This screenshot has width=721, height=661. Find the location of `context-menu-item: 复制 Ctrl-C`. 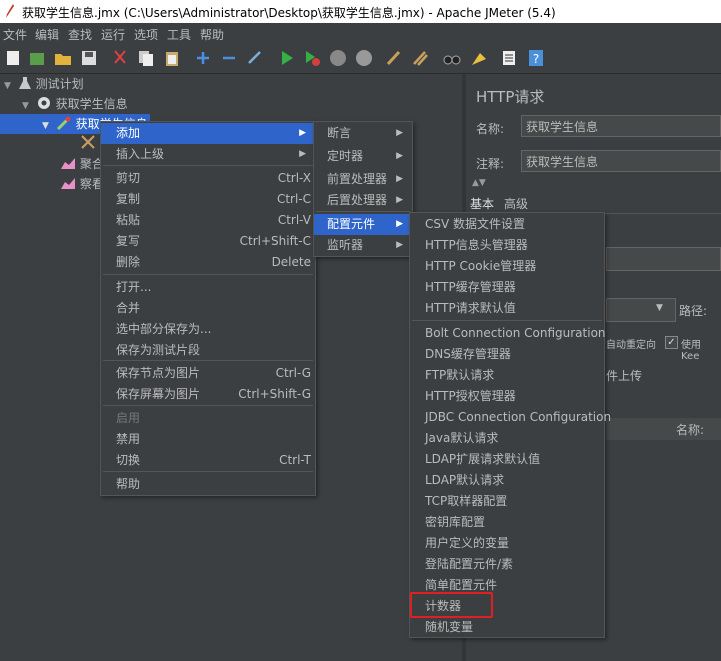

context-menu-item: 复制 Ctrl-C is located at coordinates (208, 199).